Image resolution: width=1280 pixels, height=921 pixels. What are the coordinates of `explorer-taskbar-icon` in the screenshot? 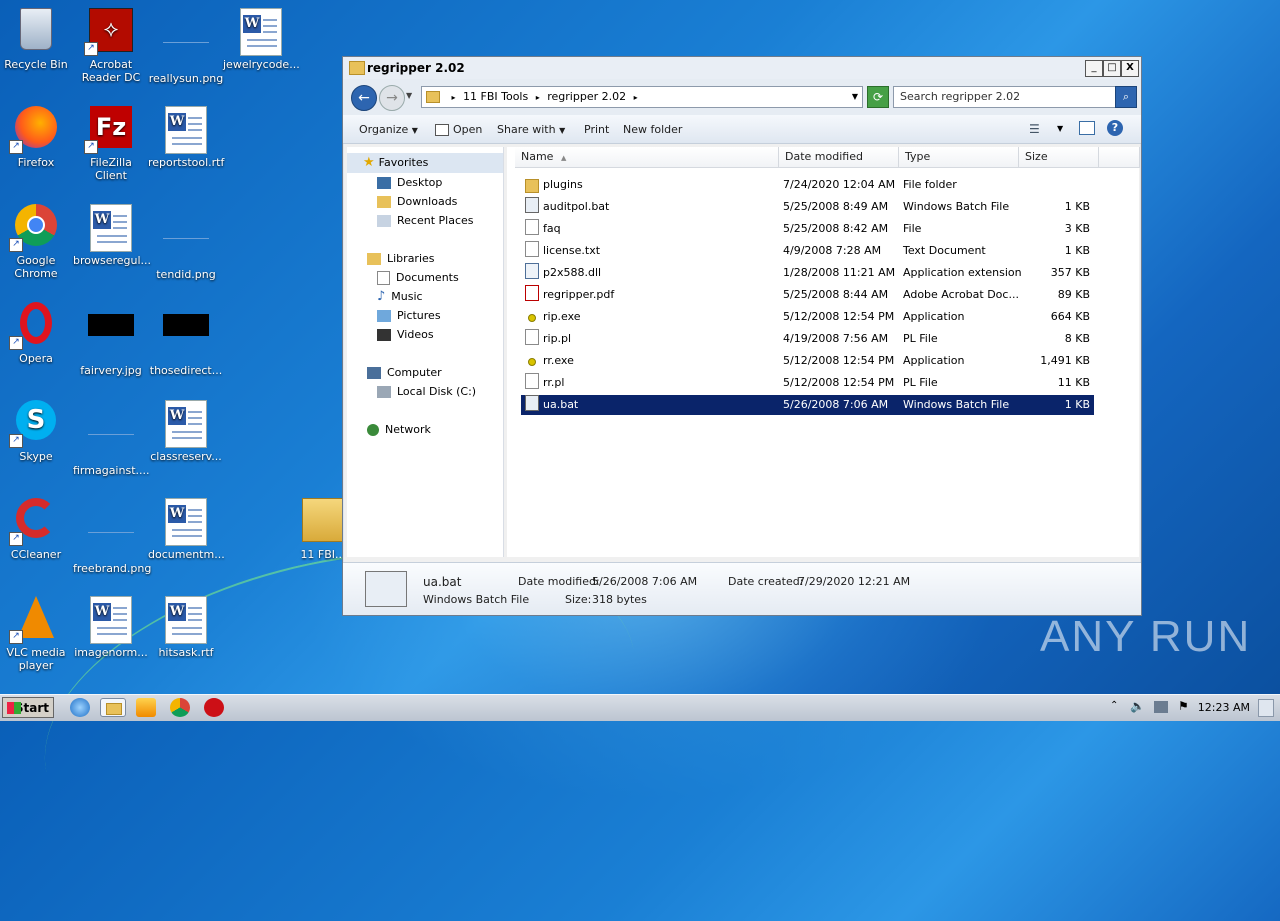 It's located at (113, 707).